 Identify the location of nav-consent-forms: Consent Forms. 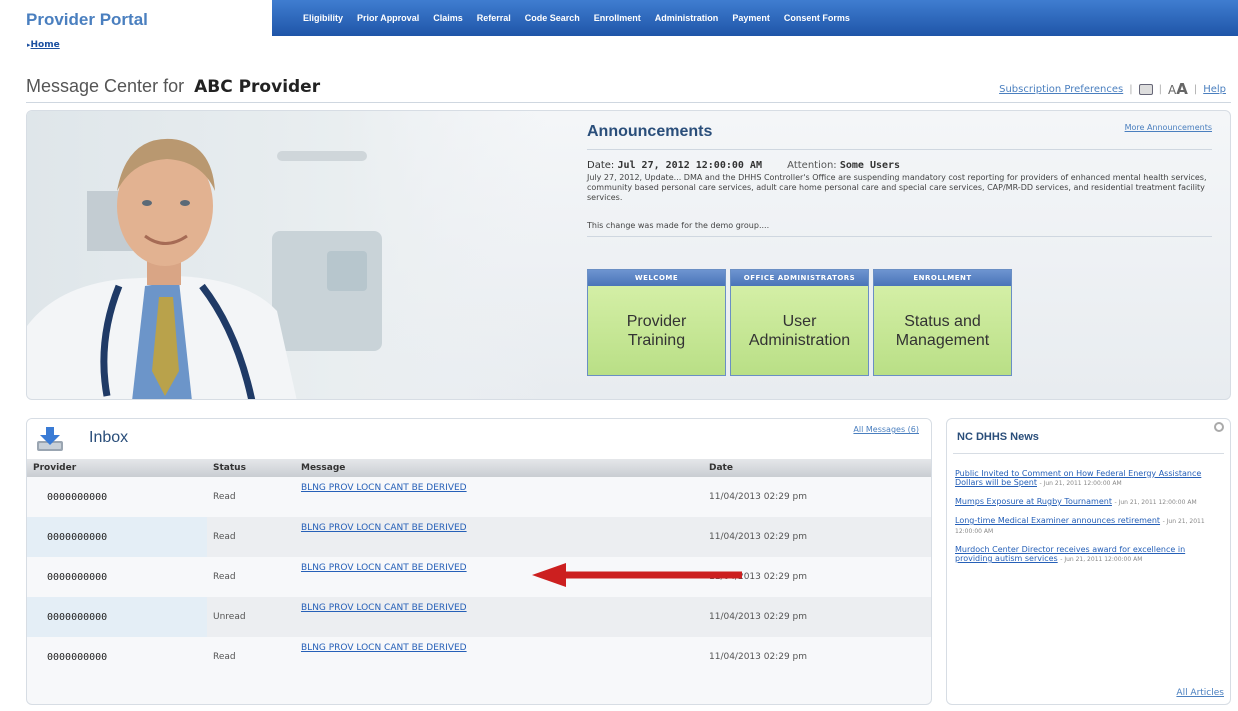
(817, 18).